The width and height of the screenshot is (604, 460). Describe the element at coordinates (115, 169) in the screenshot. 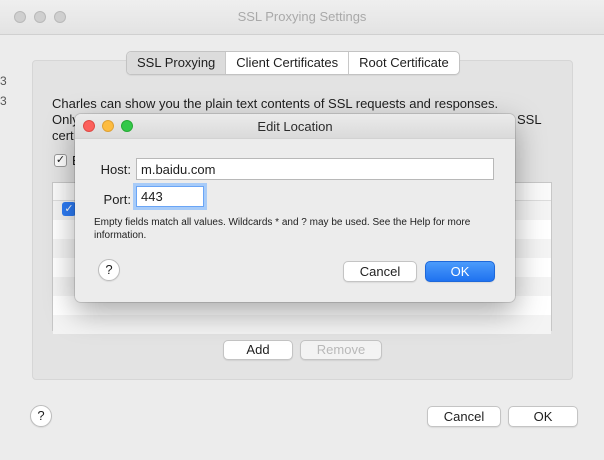

I see `host-label: Host:` at that location.